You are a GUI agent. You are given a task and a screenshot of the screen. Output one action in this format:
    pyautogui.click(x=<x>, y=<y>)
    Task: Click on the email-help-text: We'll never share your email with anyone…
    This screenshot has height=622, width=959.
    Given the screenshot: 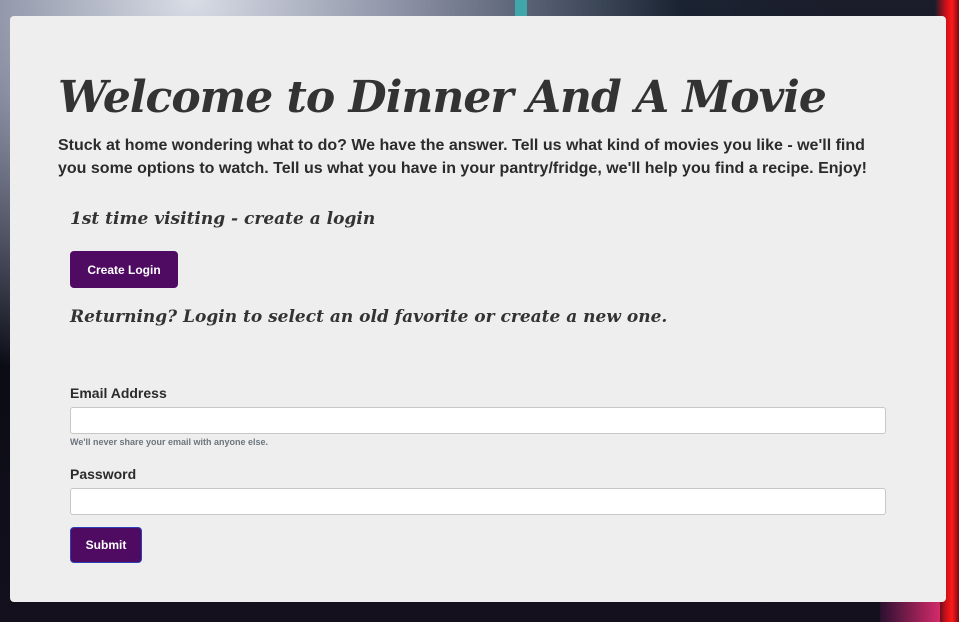 What is the action you would take?
    pyautogui.click(x=169, y=442)
    